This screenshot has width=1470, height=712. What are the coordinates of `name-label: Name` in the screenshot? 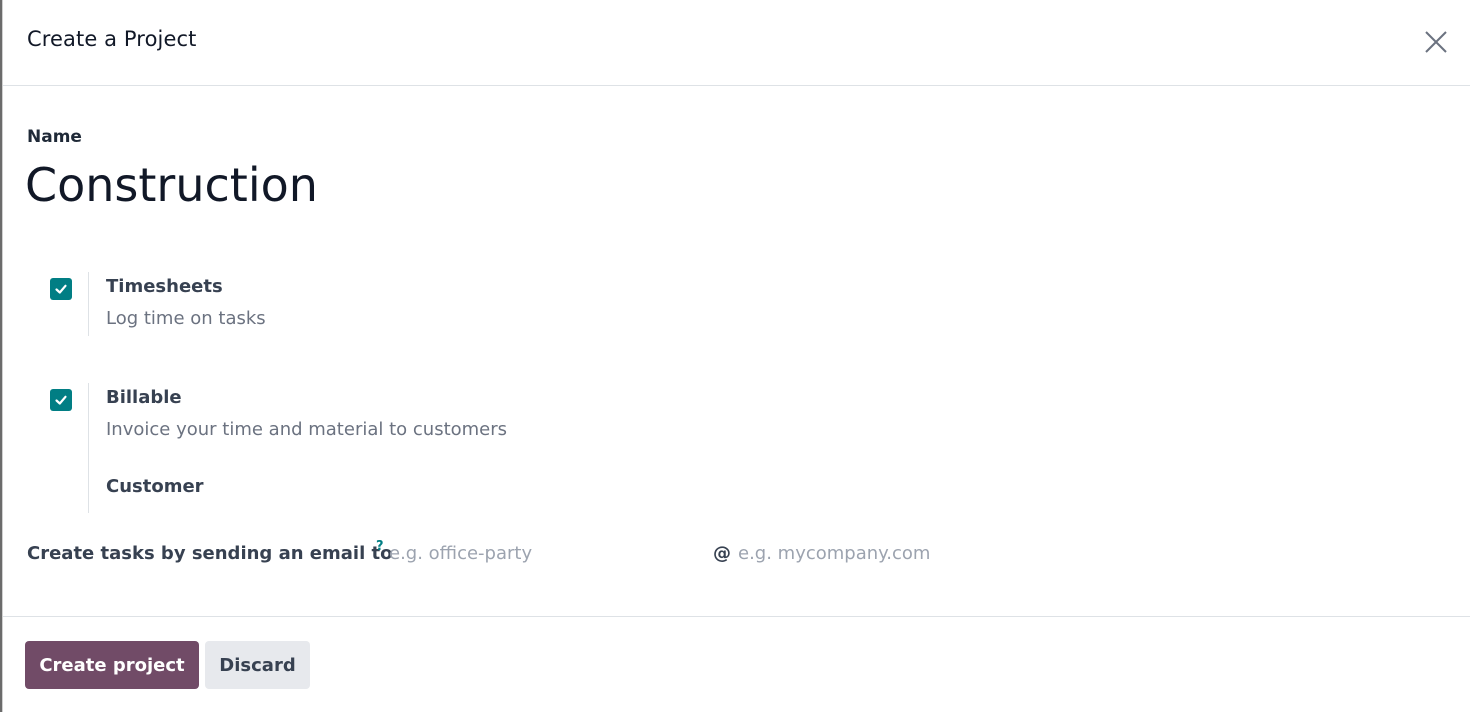 It's located at (54, 137).